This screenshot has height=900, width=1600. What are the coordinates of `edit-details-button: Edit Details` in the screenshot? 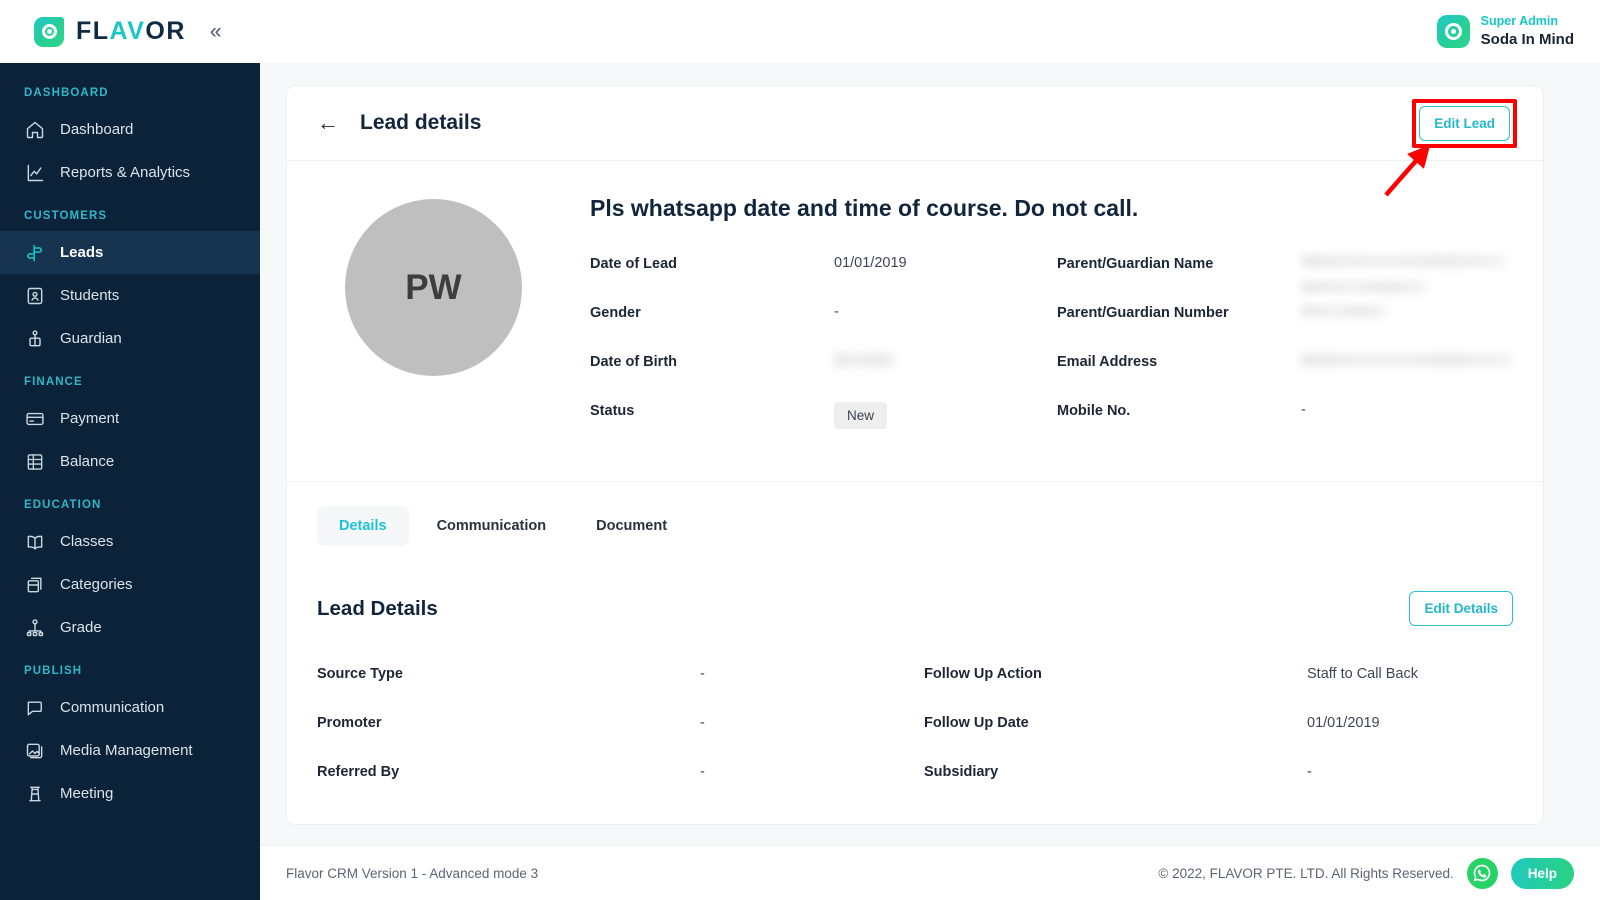 It's located at (1461, 608).